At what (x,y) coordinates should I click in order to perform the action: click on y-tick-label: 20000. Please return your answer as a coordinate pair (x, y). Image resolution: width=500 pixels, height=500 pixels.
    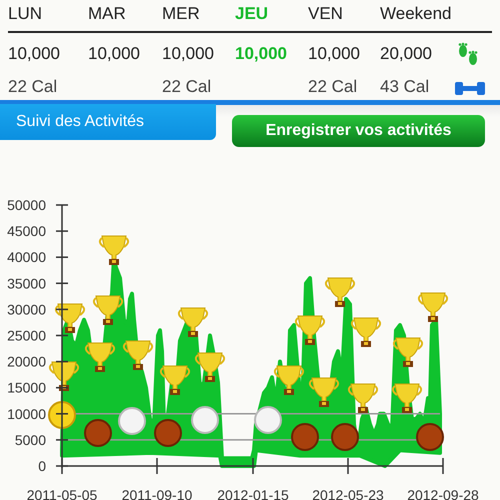
    Looking at the image, I should click on (26, 362).